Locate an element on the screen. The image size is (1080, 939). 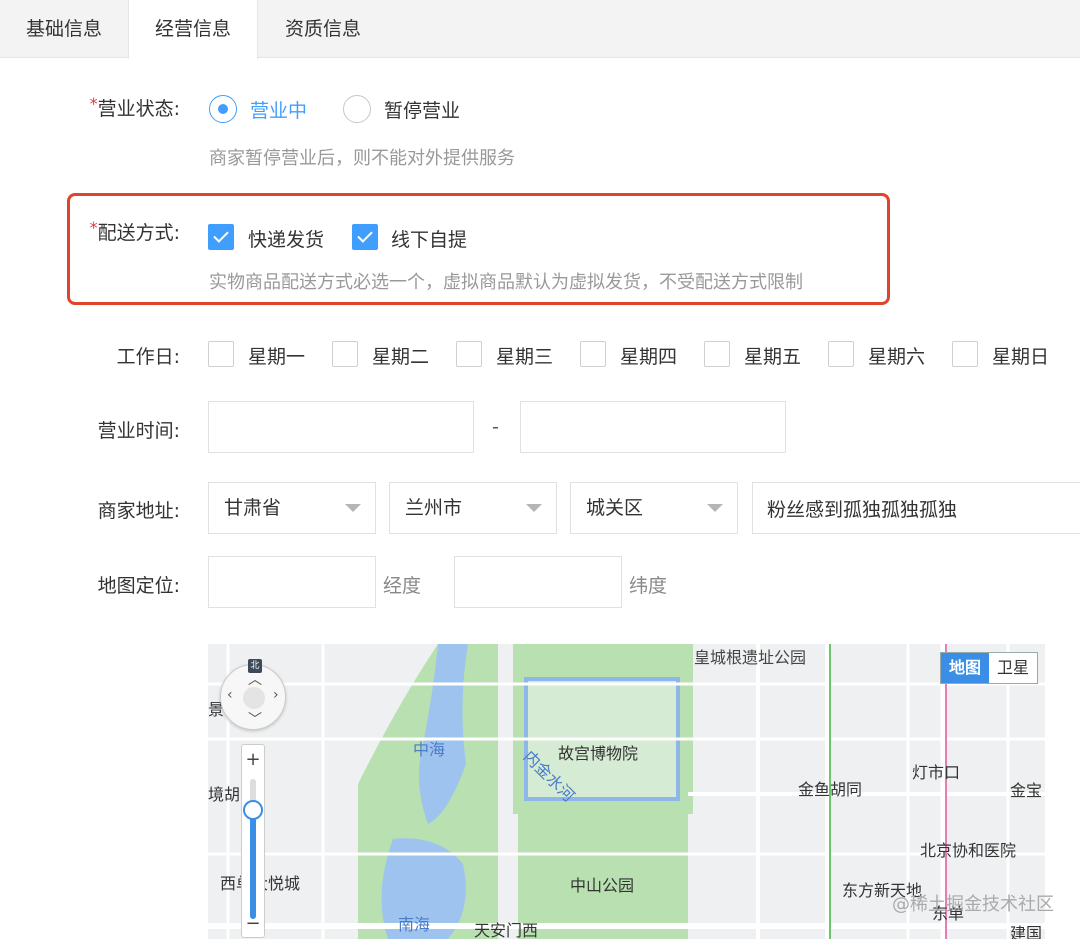
workdays-label: 工作日: is located at coordinates (148, 357).